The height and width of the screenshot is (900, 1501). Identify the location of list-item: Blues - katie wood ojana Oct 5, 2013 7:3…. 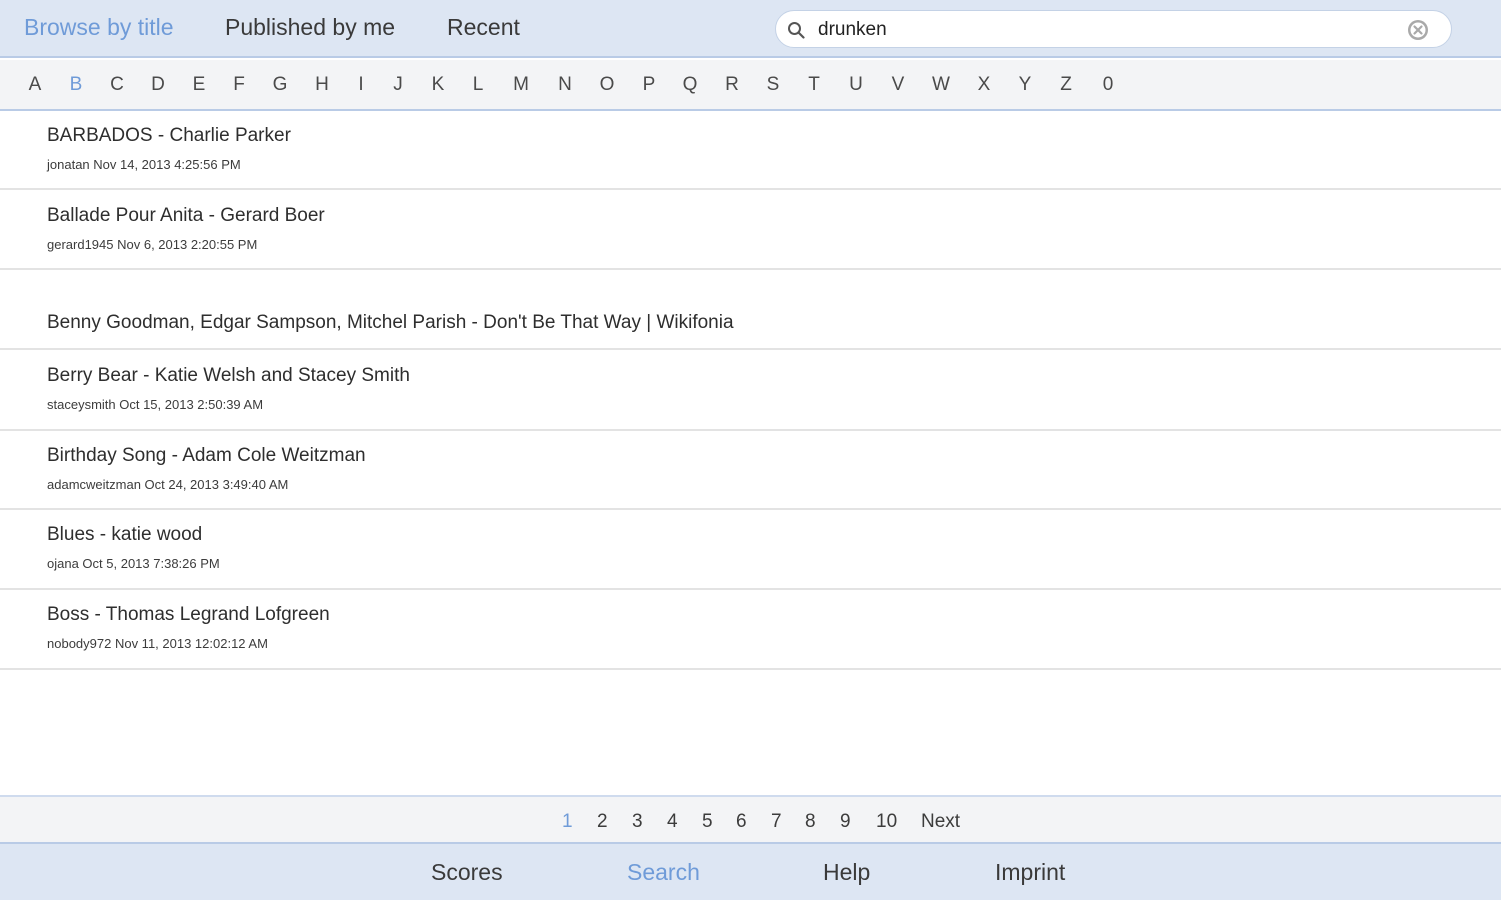
(750, 550).